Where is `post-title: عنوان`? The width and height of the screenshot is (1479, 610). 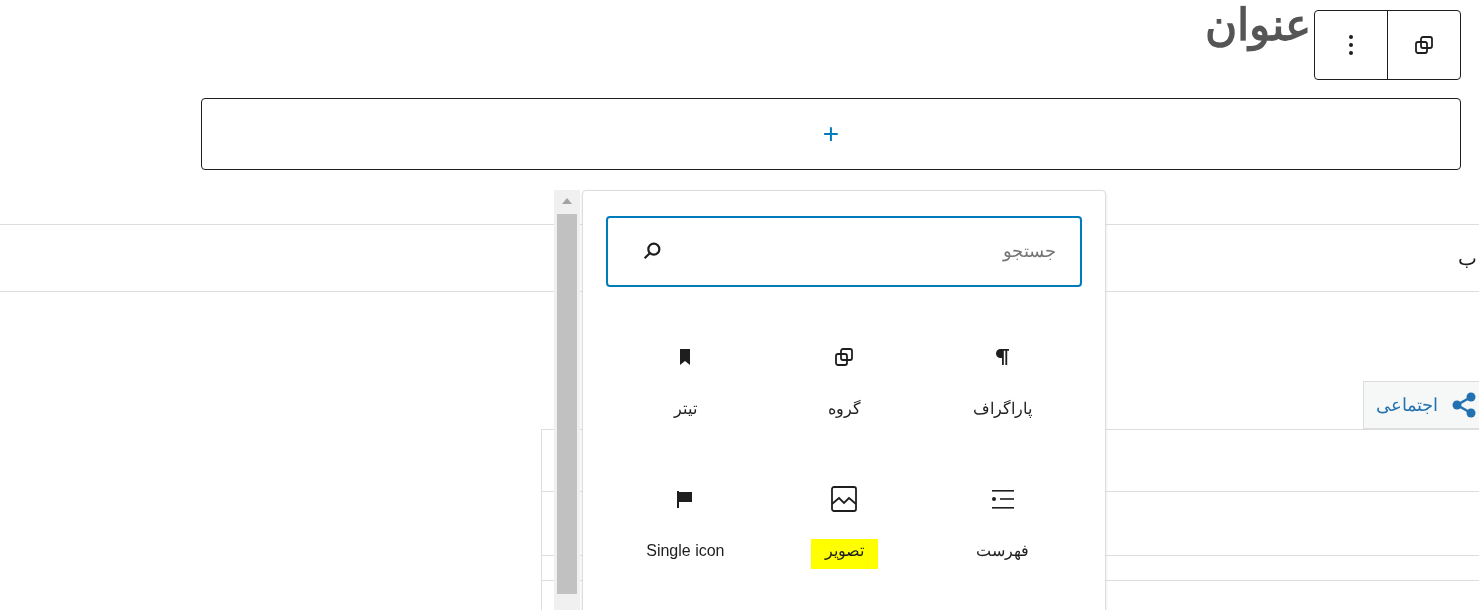
post-title: عنوان is located at coordinates (1258, 25).